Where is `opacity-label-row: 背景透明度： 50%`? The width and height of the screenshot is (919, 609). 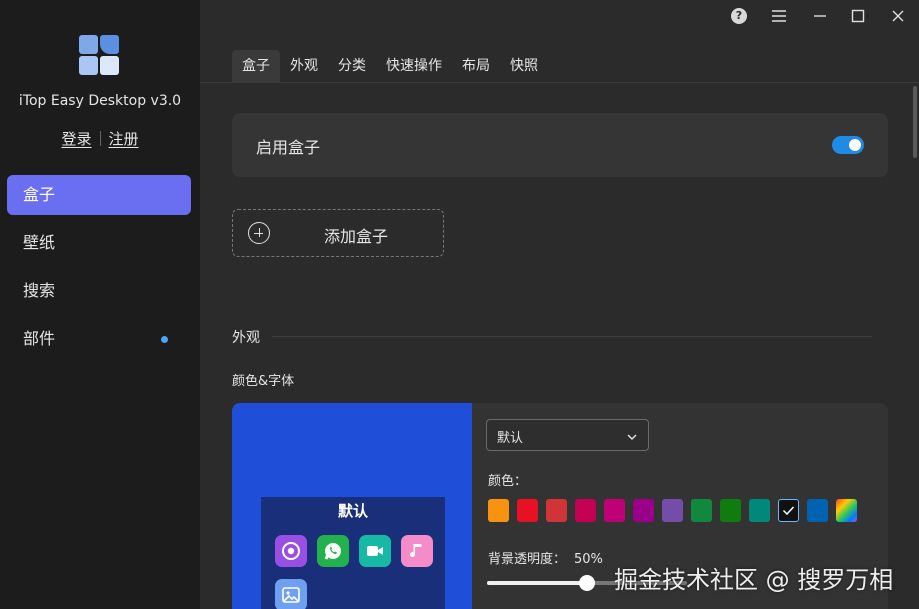 opacity-label-row: 背景透明度： 50% is located at coordinates (545, 557).